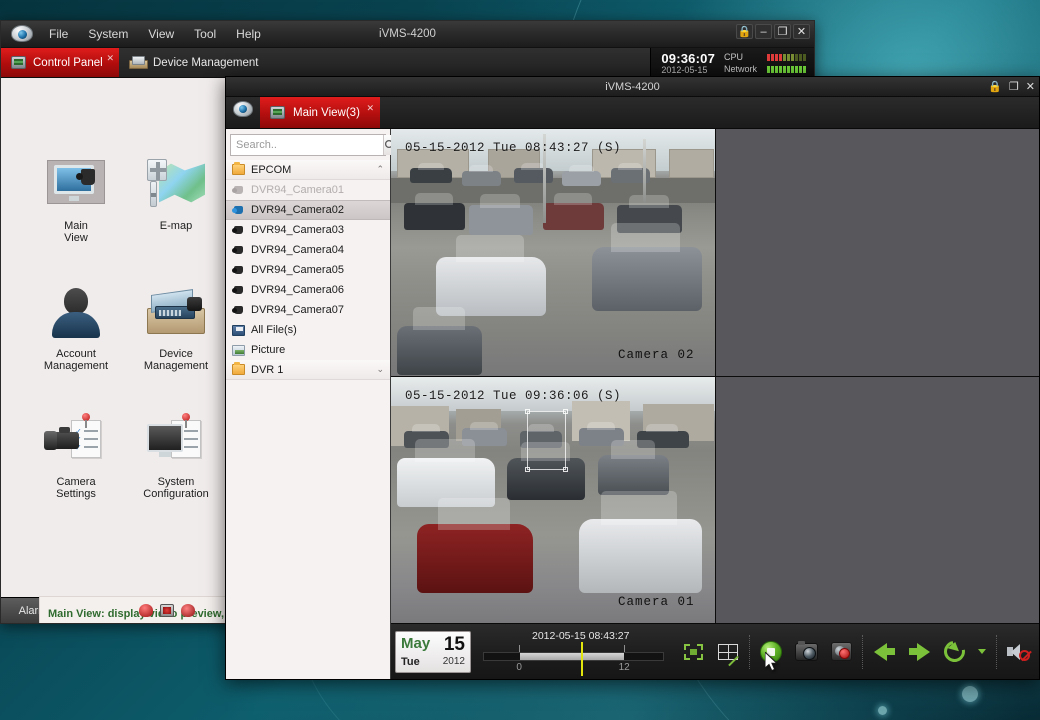  What do you see at coordinates (765, 57) in the screenshot?
I see `cpu-meter: CPU` at bounding box center [765, 57].